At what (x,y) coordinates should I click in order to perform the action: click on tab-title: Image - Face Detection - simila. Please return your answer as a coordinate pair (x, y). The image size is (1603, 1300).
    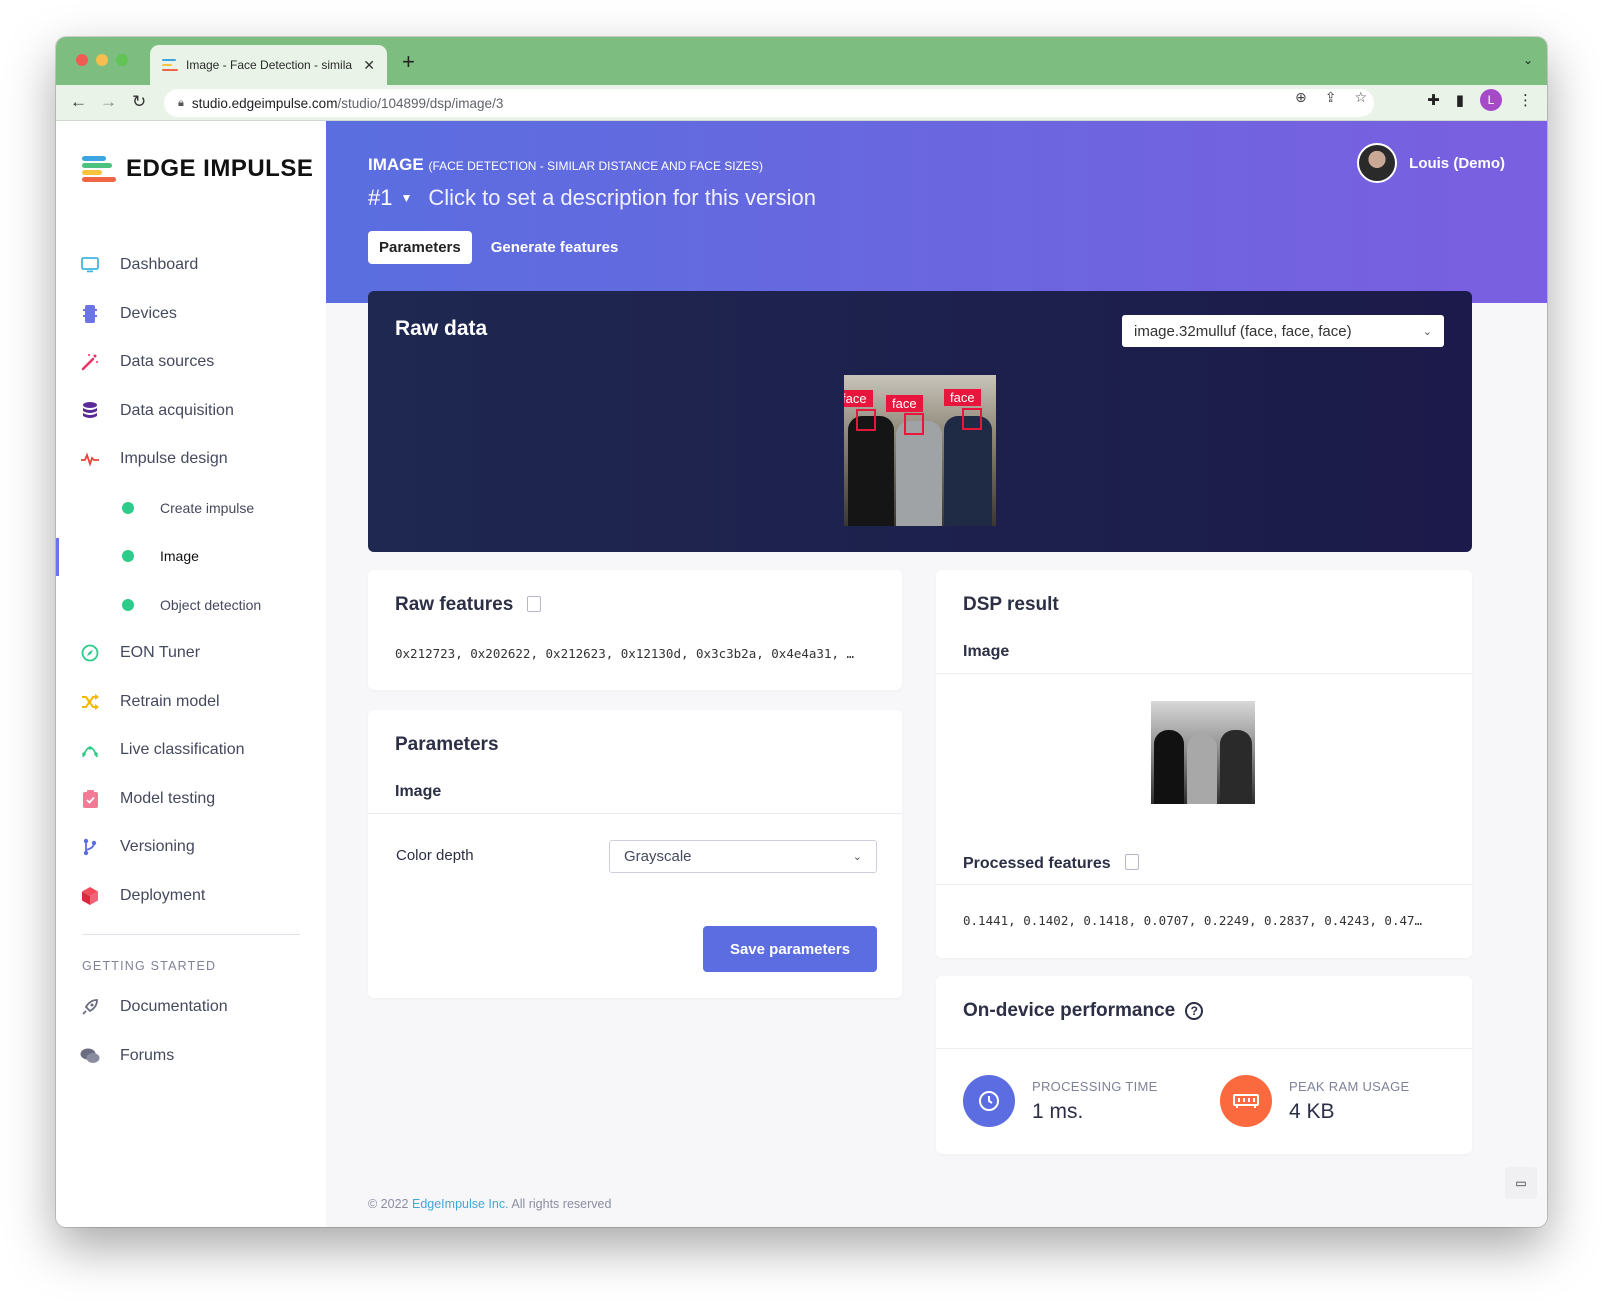
    Looking at the image, I should click on (269, 65).